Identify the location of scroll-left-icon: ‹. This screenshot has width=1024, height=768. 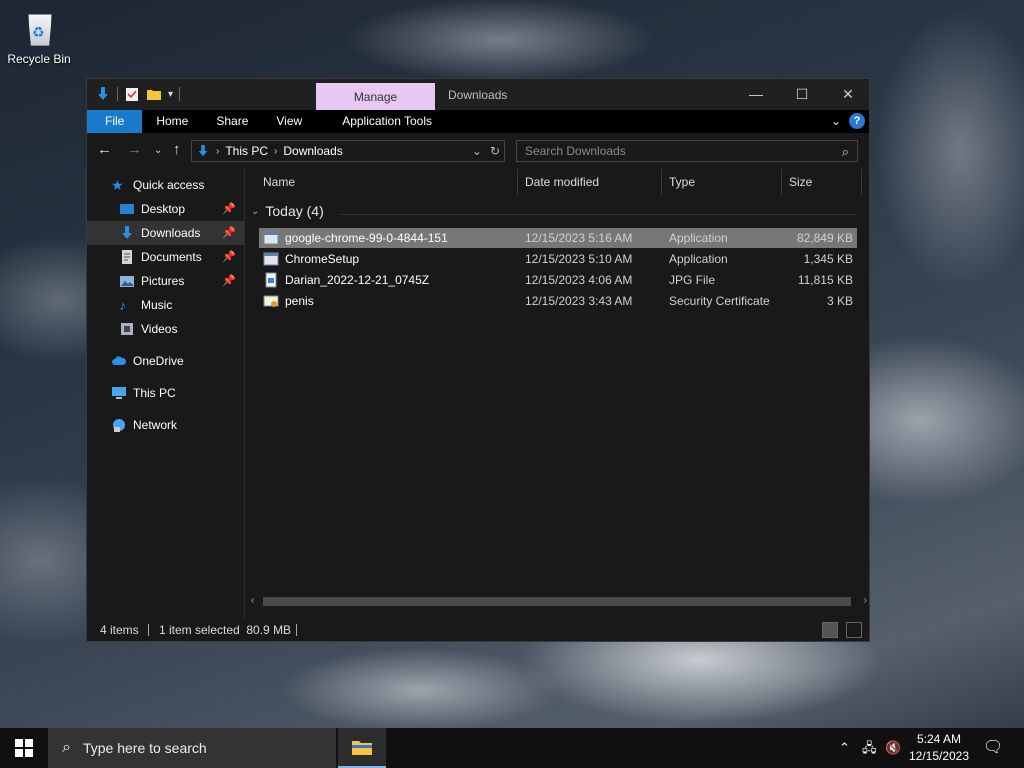
(252, 601).